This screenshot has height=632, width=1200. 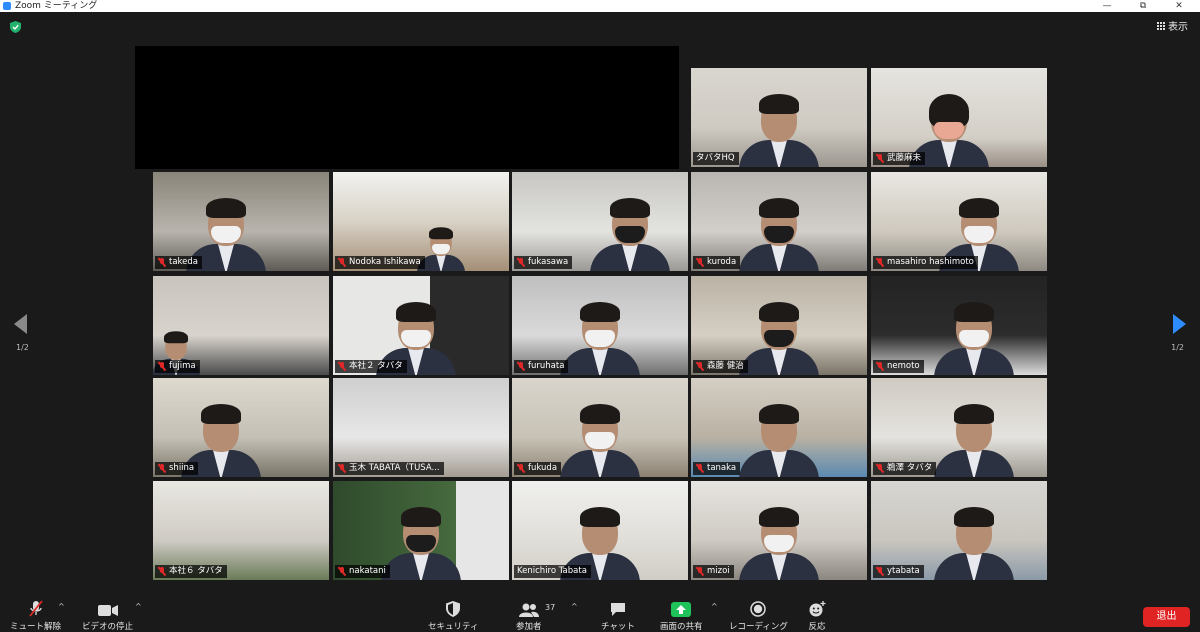 What do you see at coordinates (779, 427) in the screenshot?
I see `participant-video-tile: tanaka` at bounding box center [779, 427].